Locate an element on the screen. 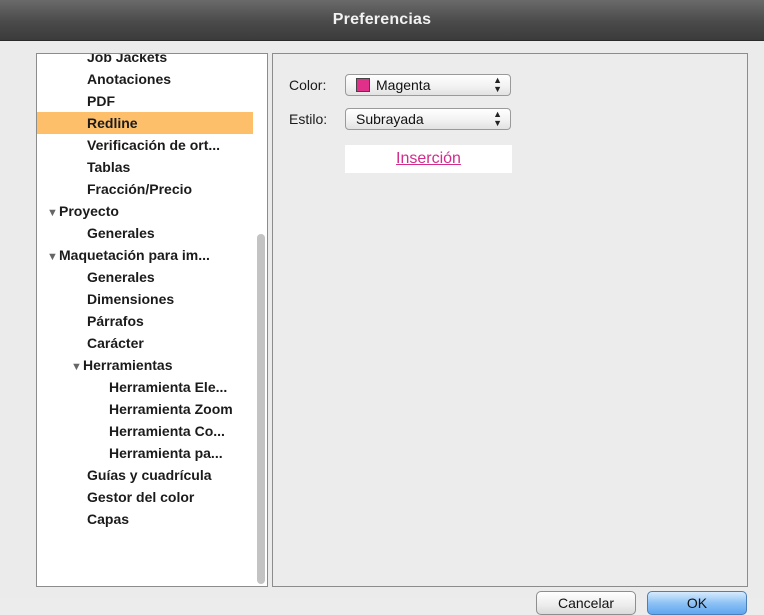 The image size is (764, 615). title-bar: Preferencias is located at coordinates (382, 20).